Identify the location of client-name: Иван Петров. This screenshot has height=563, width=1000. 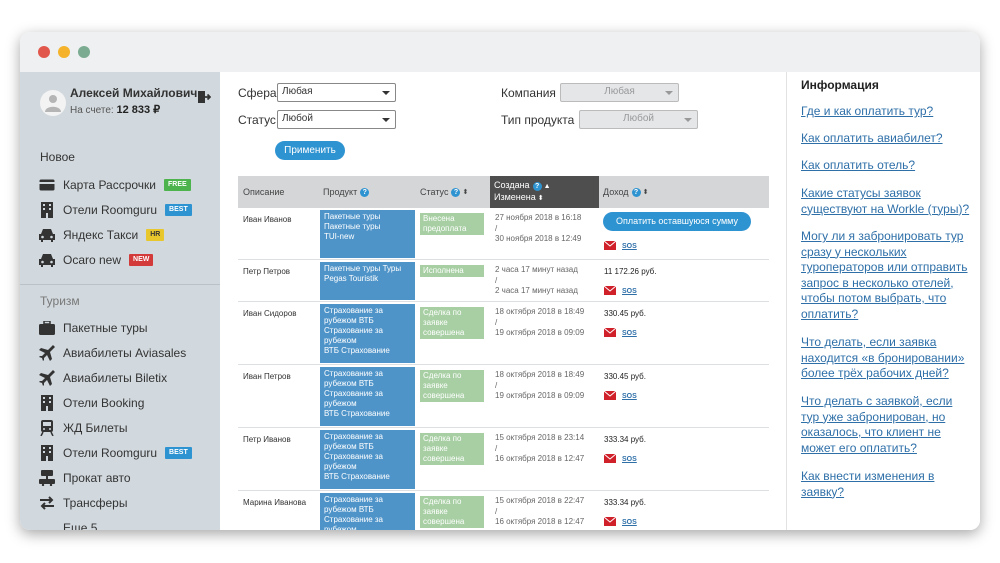
(267, 376).